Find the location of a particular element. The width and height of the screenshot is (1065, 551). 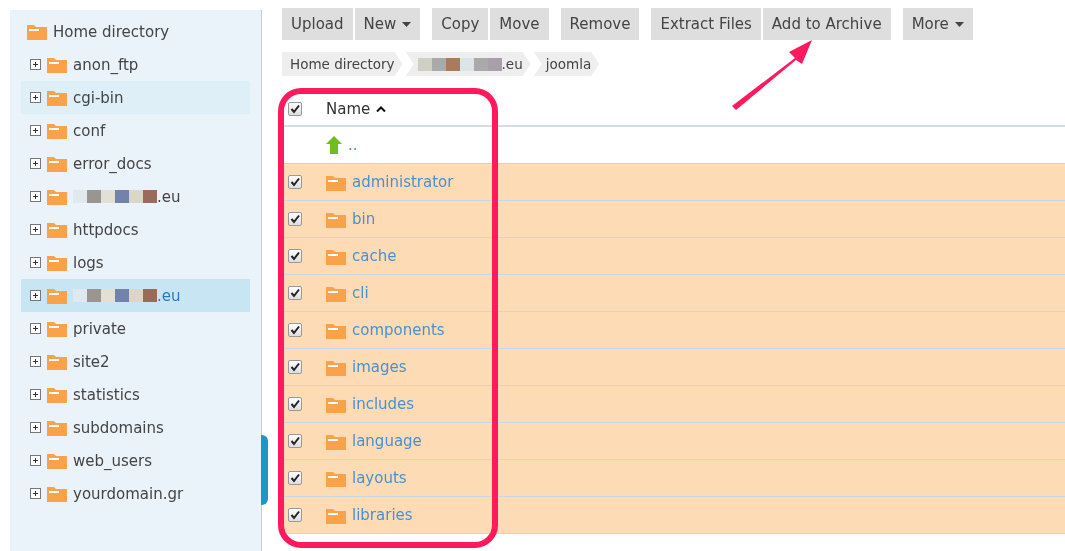

toolbar-button: Add to Archive is located at coordinates (826, 24).